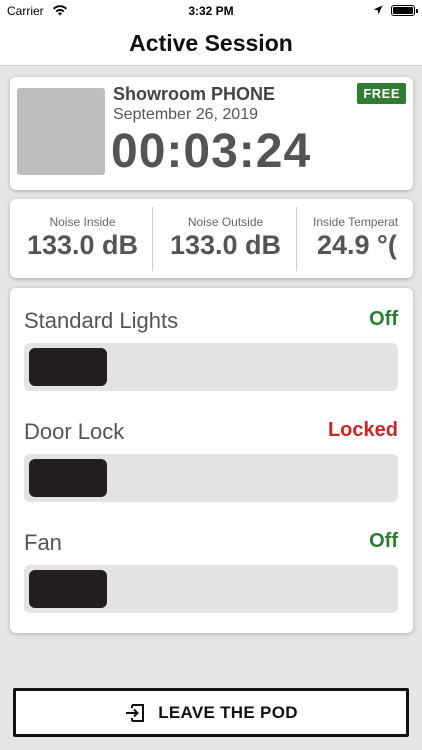 This screenshot has height=750, width=422. I want to click on leave-pod-label: LEAVE THE POD, so click(228, 712).